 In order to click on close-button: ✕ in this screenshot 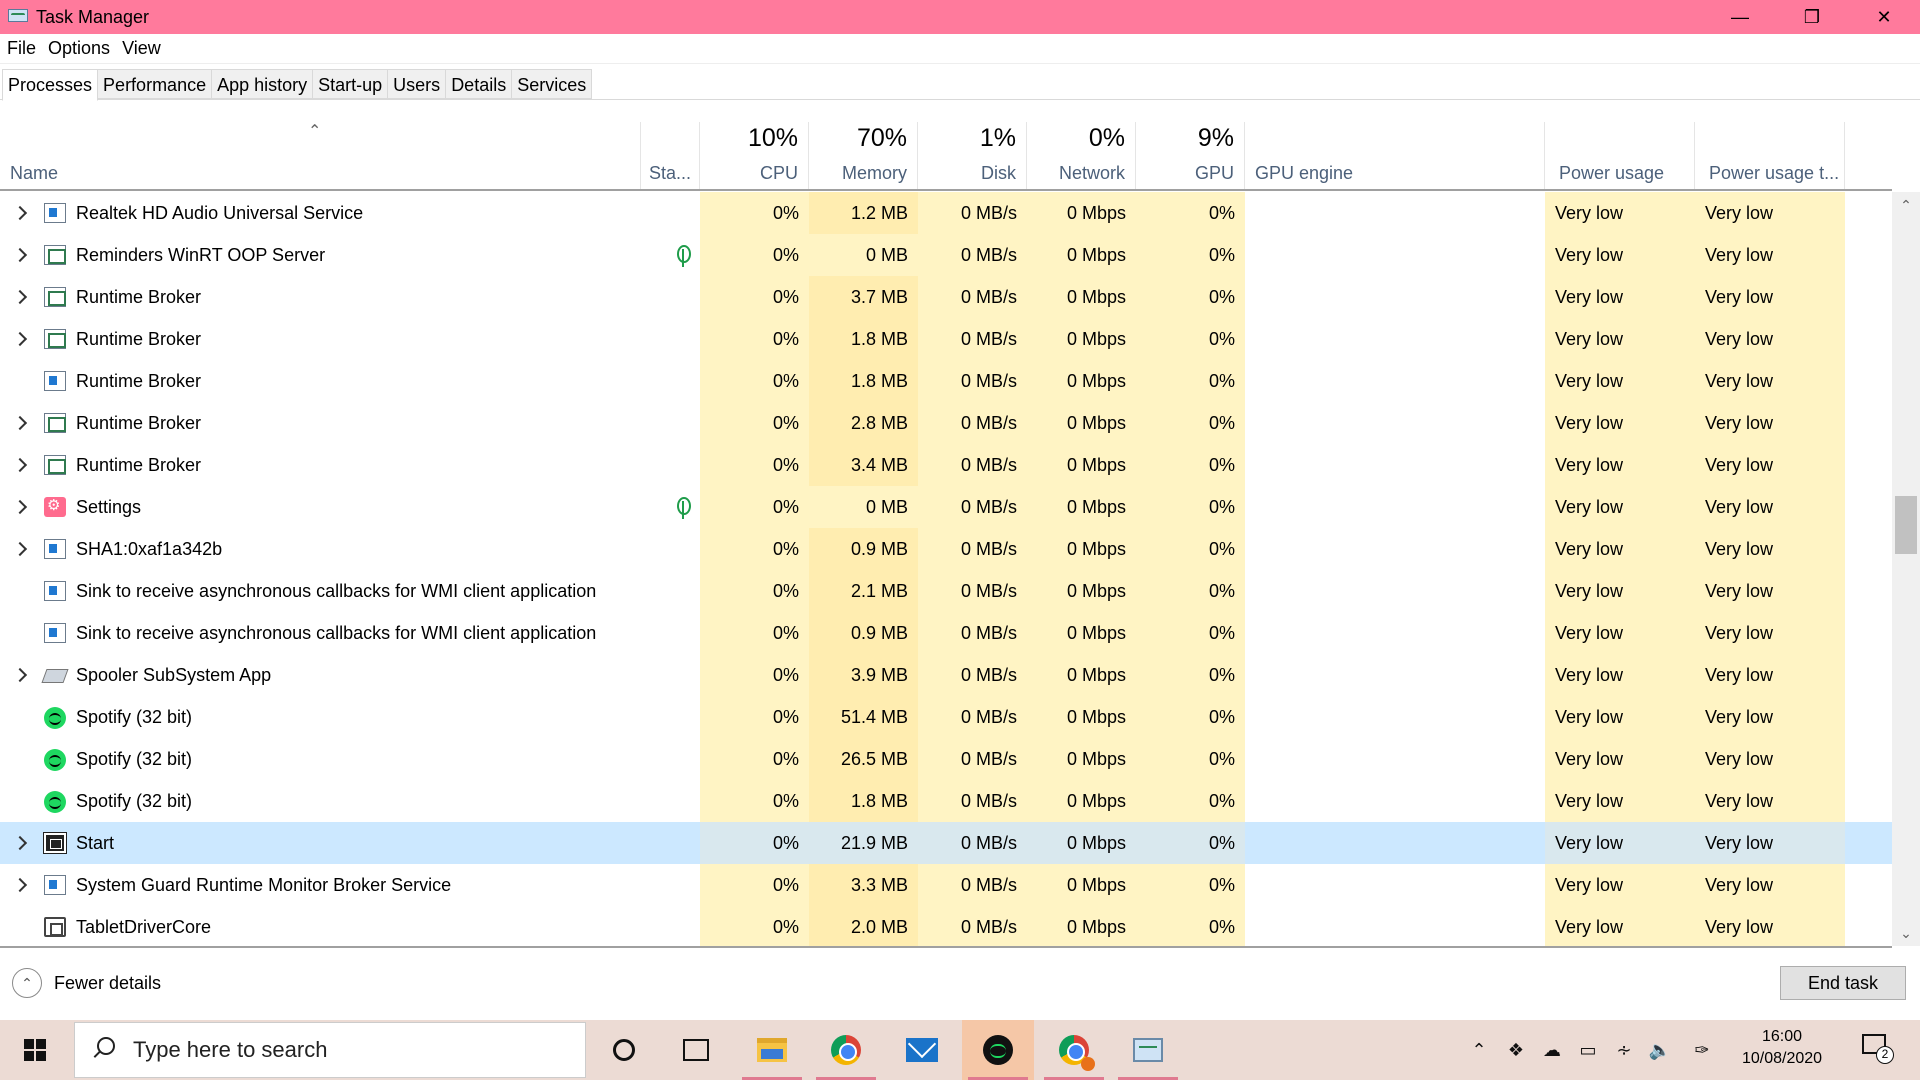, I will do `click(1884, 17)`.